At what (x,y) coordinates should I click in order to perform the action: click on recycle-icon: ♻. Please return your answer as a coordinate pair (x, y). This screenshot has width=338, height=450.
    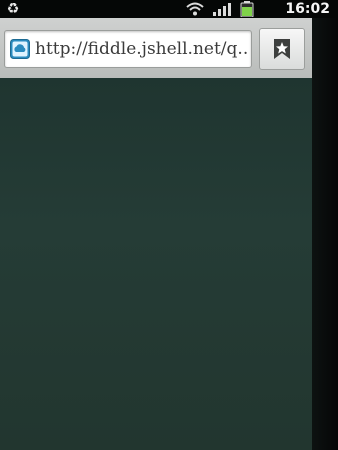
    Looking at the image, I should click on (13, 9).